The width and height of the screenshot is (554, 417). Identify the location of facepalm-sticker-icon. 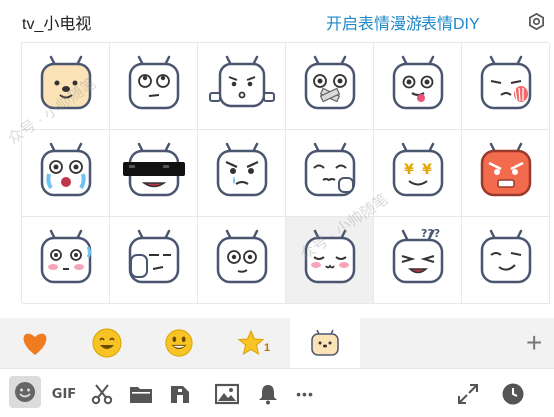
(153, 256).